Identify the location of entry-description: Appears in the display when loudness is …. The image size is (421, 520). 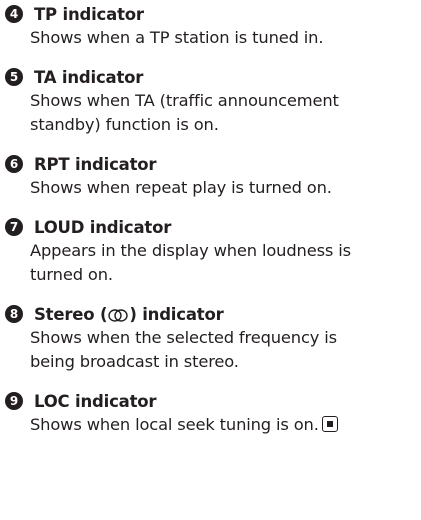
(223, 263).